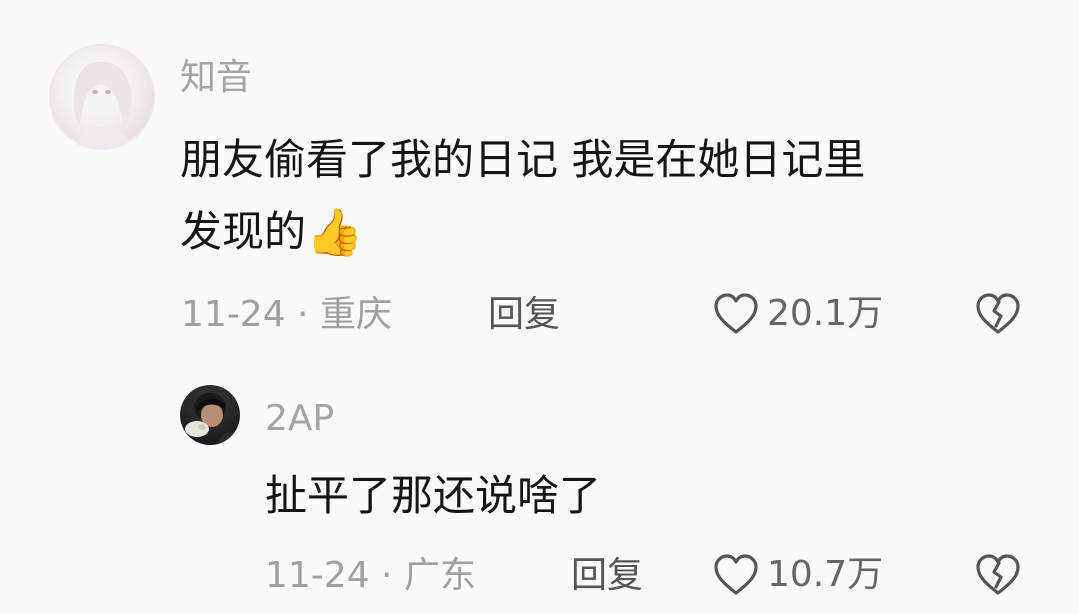 The width and height of the screenshot is (1079, 614). What do you see at coordinates (370, 575) in the screenshot?
I see `comment-meta: 11-24 · 广东` at bounding box center [370, 575].